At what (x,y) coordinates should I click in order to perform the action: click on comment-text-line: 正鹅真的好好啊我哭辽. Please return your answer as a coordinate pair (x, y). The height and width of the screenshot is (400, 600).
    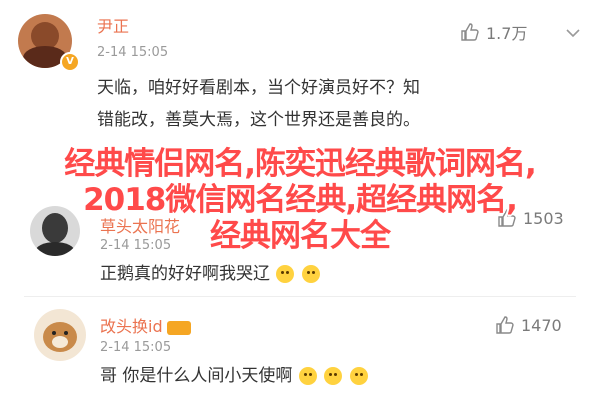
    Looking at the image, I should click on (185, 274).